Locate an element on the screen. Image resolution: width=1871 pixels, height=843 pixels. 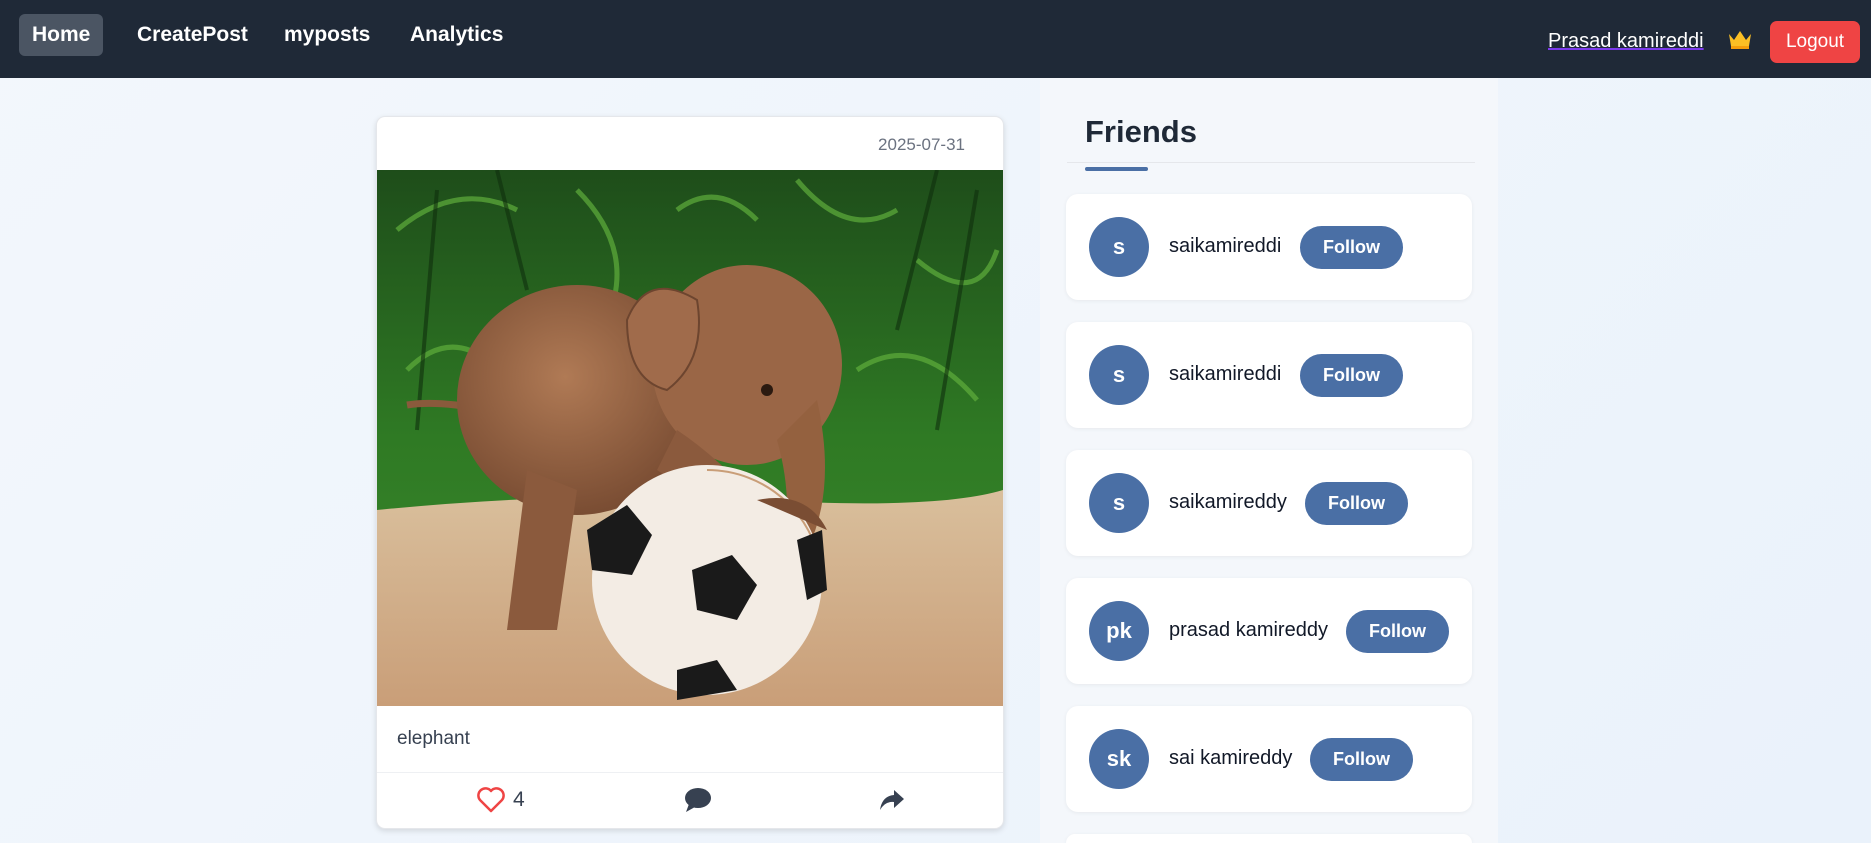
friend-name: saikamireddy is located at coordinates (1228, 502).